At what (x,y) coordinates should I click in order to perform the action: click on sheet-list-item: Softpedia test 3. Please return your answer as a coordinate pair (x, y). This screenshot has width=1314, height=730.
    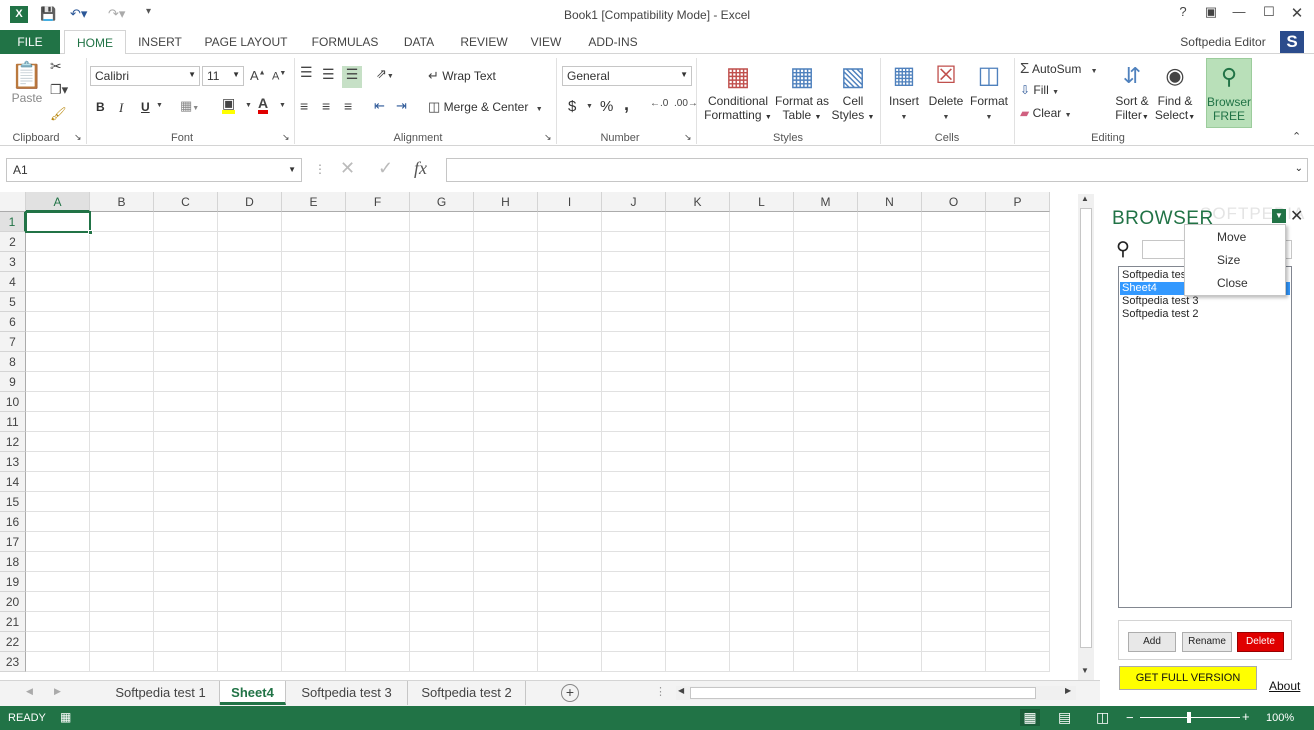
    Looking at the image, I should click on (1205, 301).